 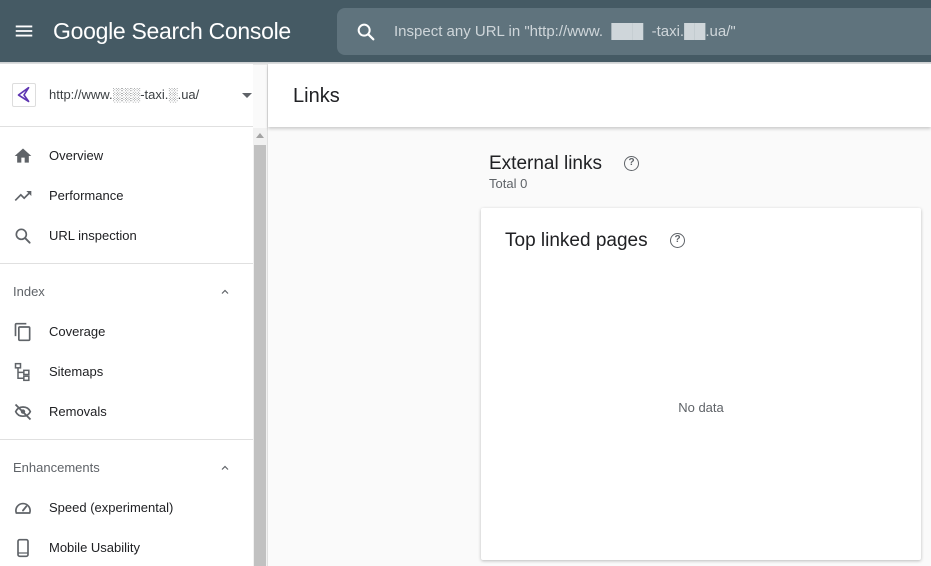 What do you see at coordinates (267, 315) in the screenshot?
I see `sidebar-border` at bounding box center [267, 315].